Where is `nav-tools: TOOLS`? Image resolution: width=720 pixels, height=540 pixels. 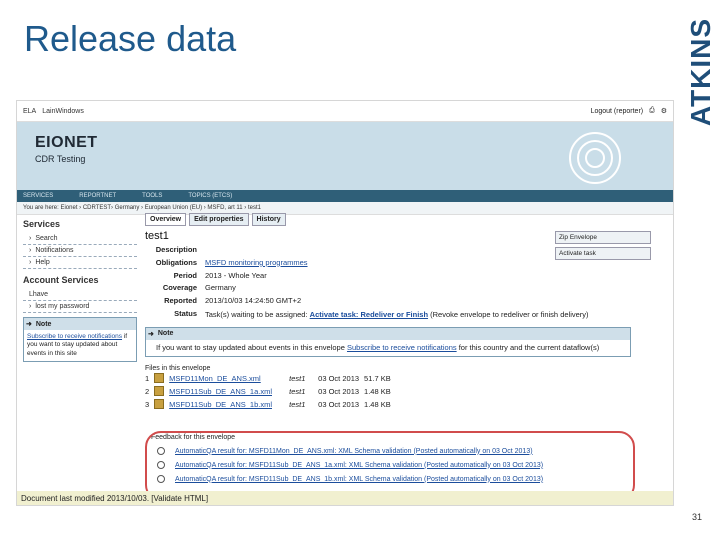
nav-tools: TOOLS is located at coordinates (152, 196).